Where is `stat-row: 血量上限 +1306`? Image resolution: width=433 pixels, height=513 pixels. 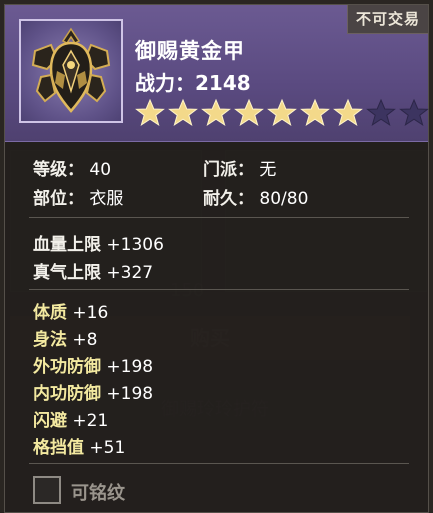
stat-row: 血量上限 +1306 is located at coordinates (98, 242).